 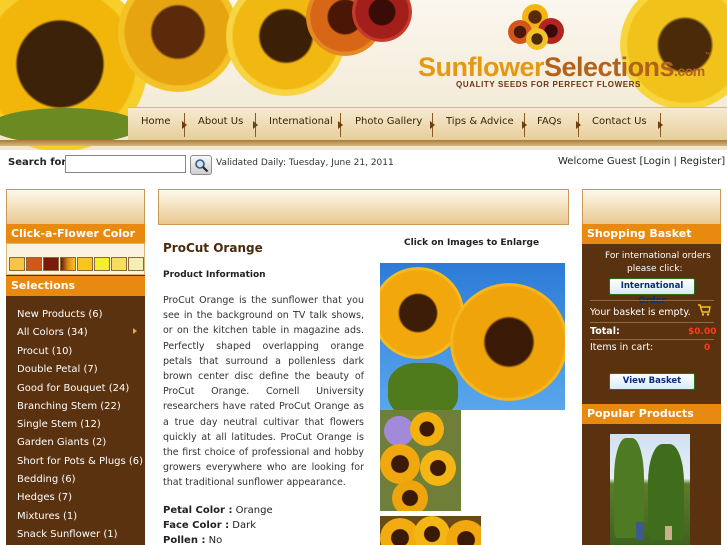 What do you see at coordinates (472, 336) in the screenshot?
I see `product-image-main` at bounding box center [472, 336].